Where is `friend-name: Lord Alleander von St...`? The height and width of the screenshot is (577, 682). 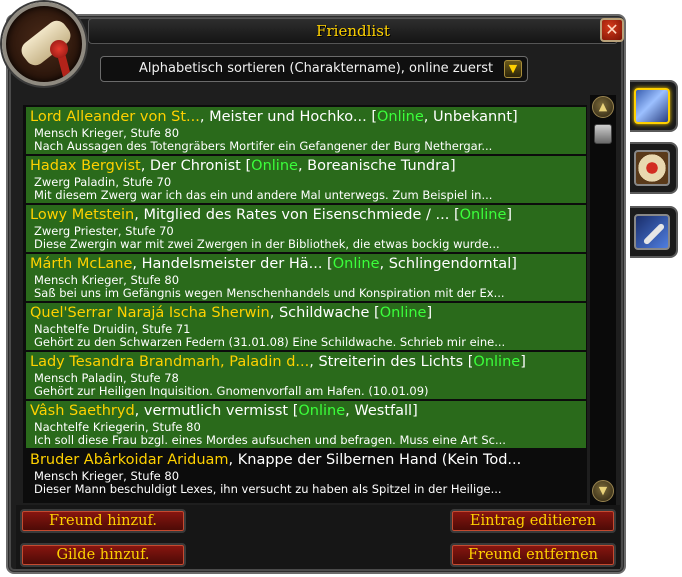 friend-name: Lord Alleander von St... is located at coordinates (115, 117).